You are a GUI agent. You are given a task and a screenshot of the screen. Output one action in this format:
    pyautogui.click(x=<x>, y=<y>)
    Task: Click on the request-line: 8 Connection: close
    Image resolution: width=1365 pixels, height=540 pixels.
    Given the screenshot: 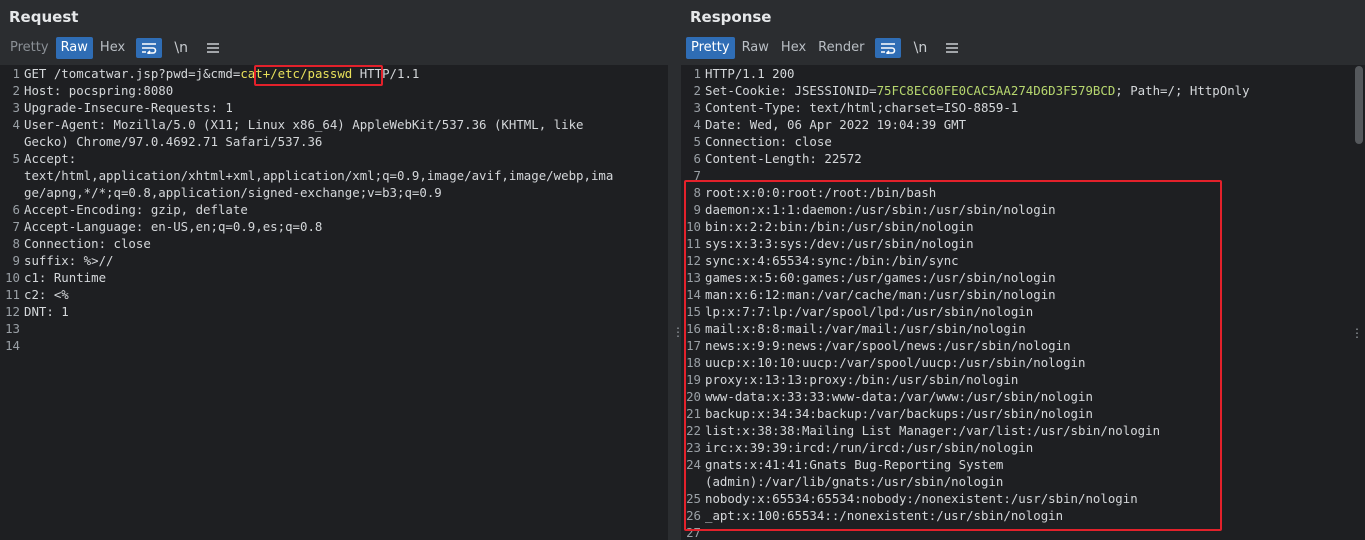 What is the action you would take?
    pyautogui.click(x=334, y=243)
    